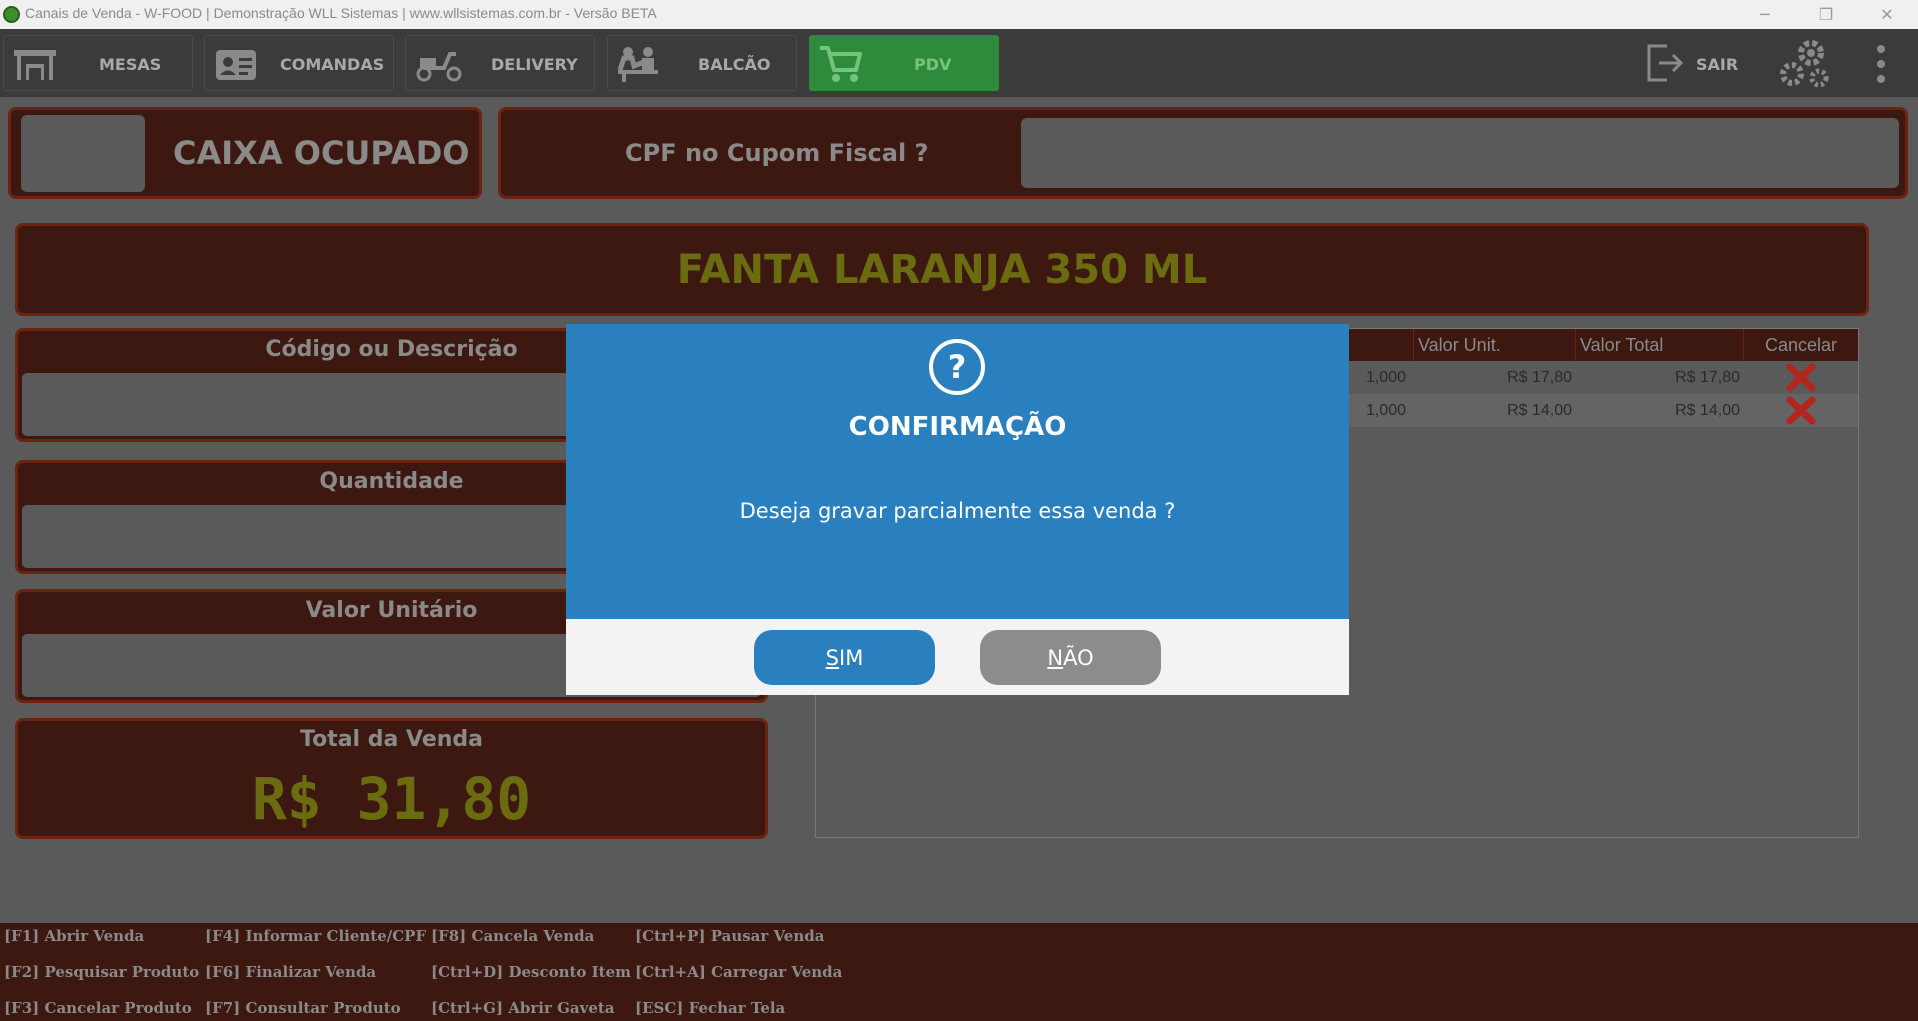 This screenshot has height=1021, width=1918. Describe the element at coordinates (523, 1008) in the screenshot. I see `shortcut-ctrl-g: [Ctrl+G] Abrir Gaveta` at that location.